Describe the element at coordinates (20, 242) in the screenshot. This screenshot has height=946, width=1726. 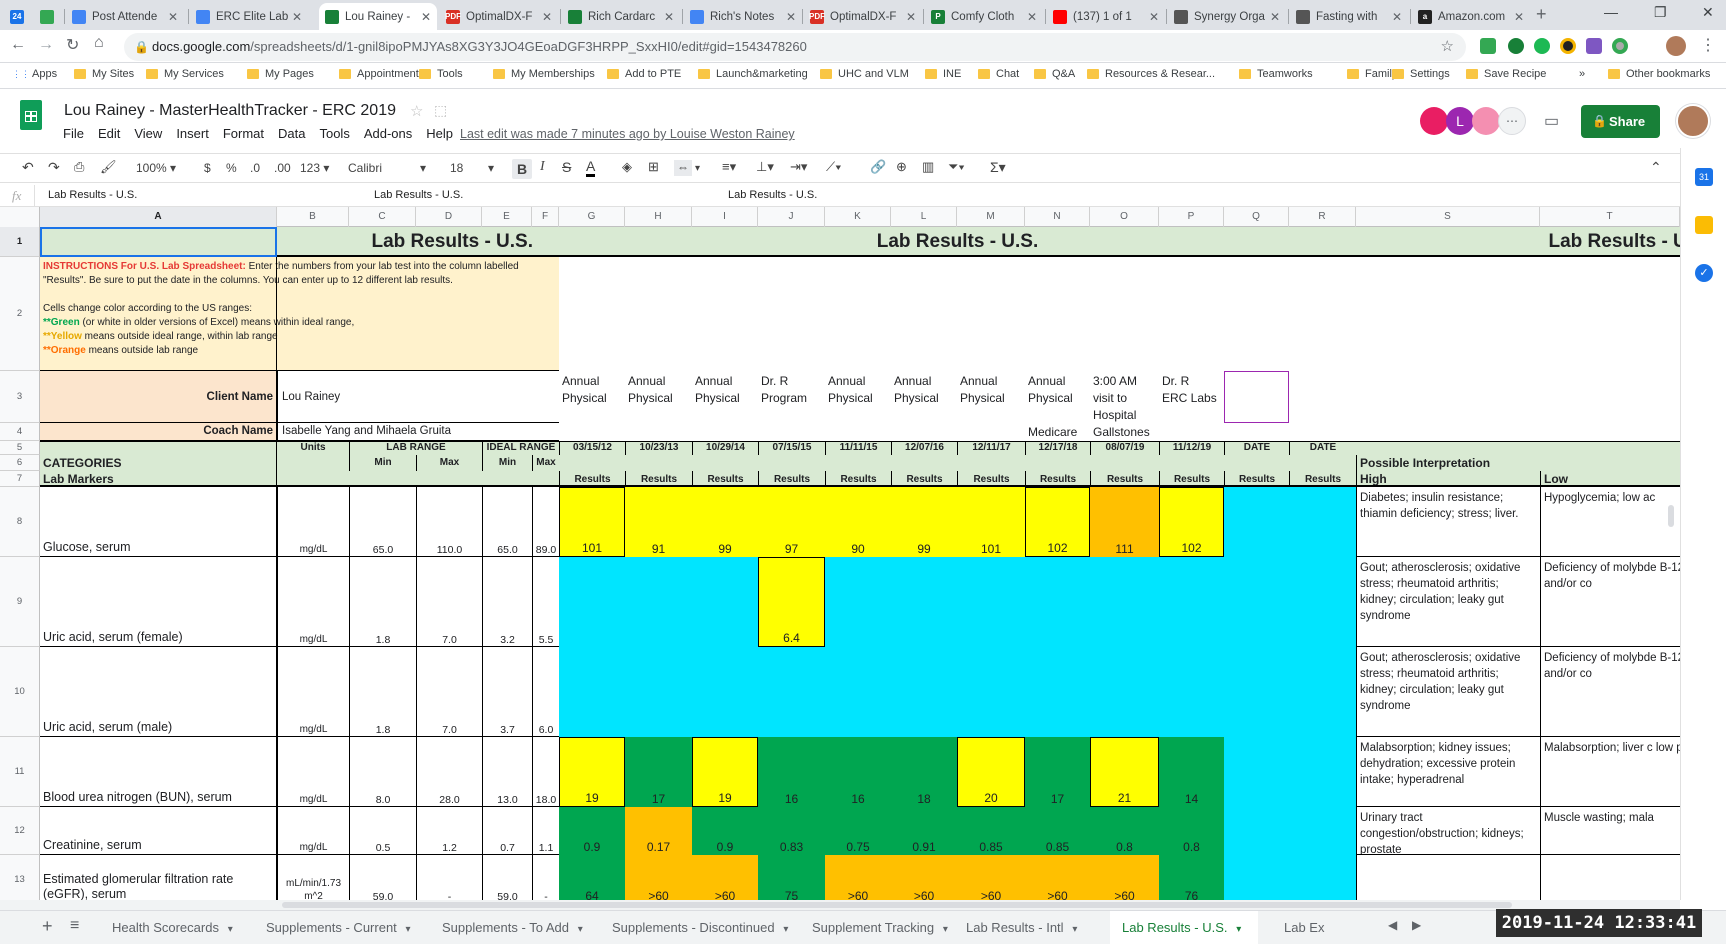
I see `row-header: 1` at that location.